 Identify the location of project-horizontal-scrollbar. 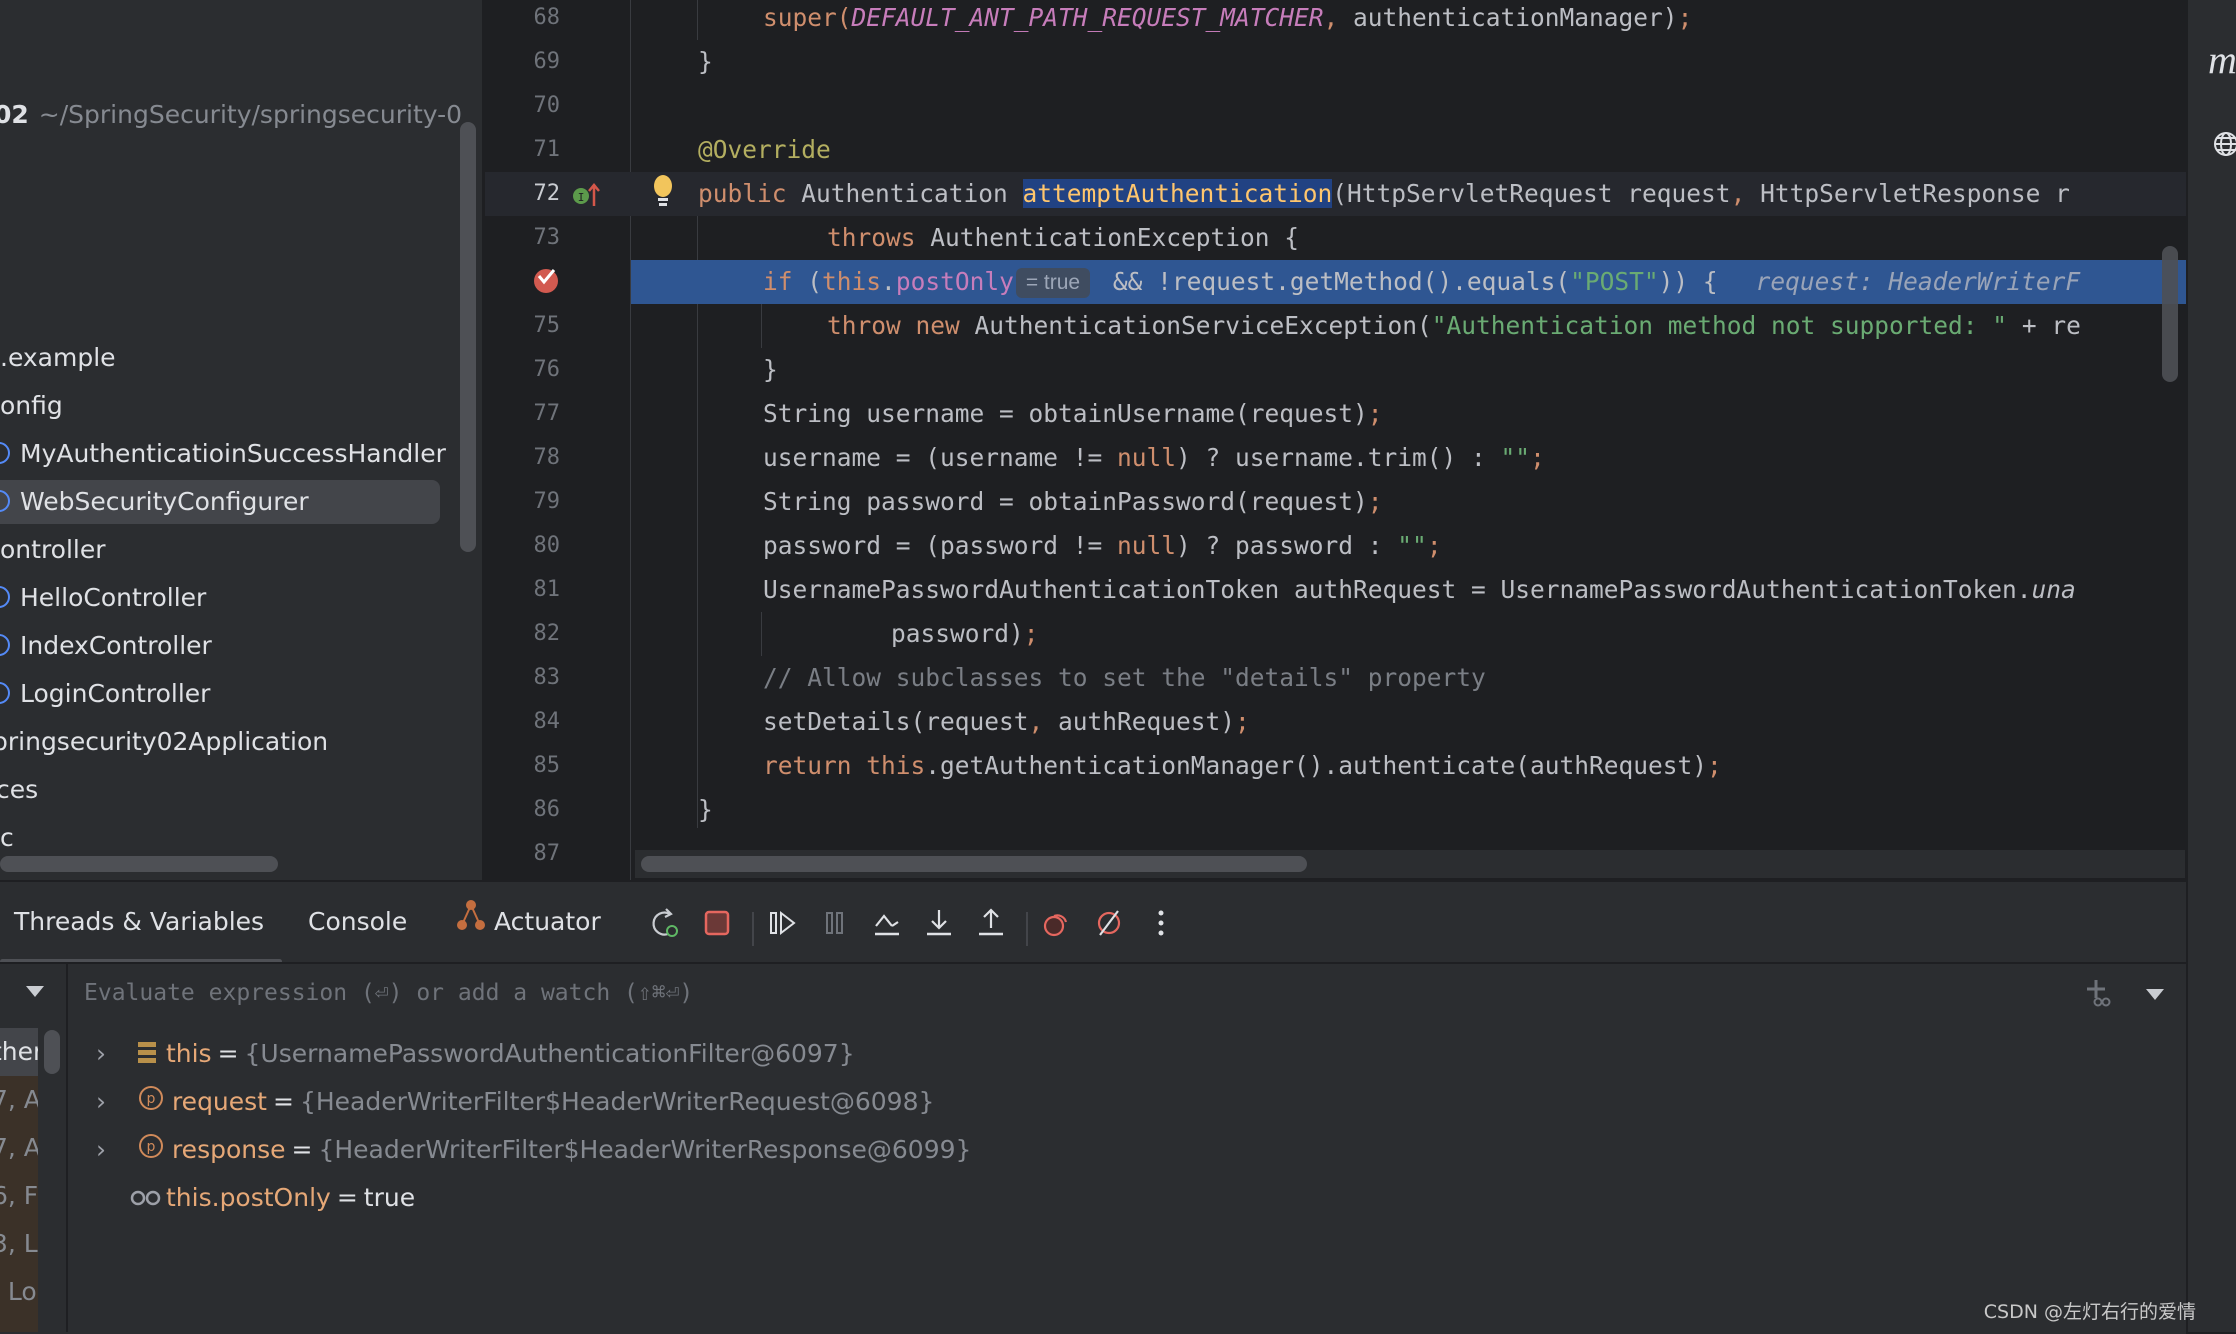
(139, 864).